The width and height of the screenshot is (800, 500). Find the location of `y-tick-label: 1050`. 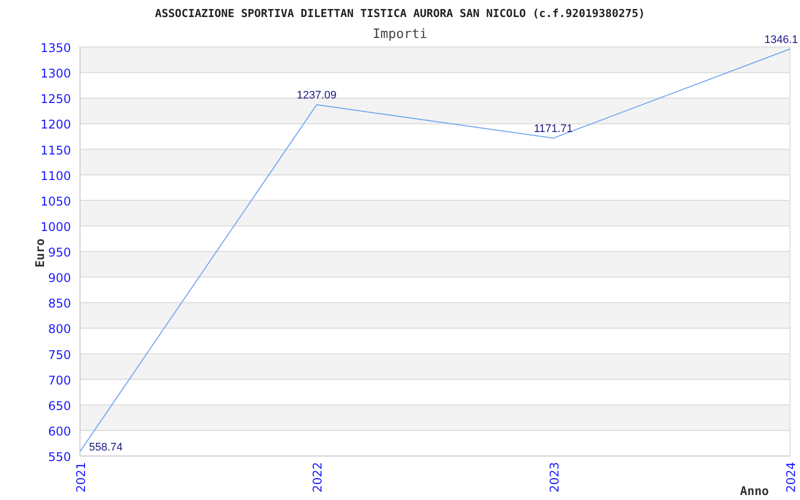

y-tick-label: 1050 is located at coordinates (55, 201).